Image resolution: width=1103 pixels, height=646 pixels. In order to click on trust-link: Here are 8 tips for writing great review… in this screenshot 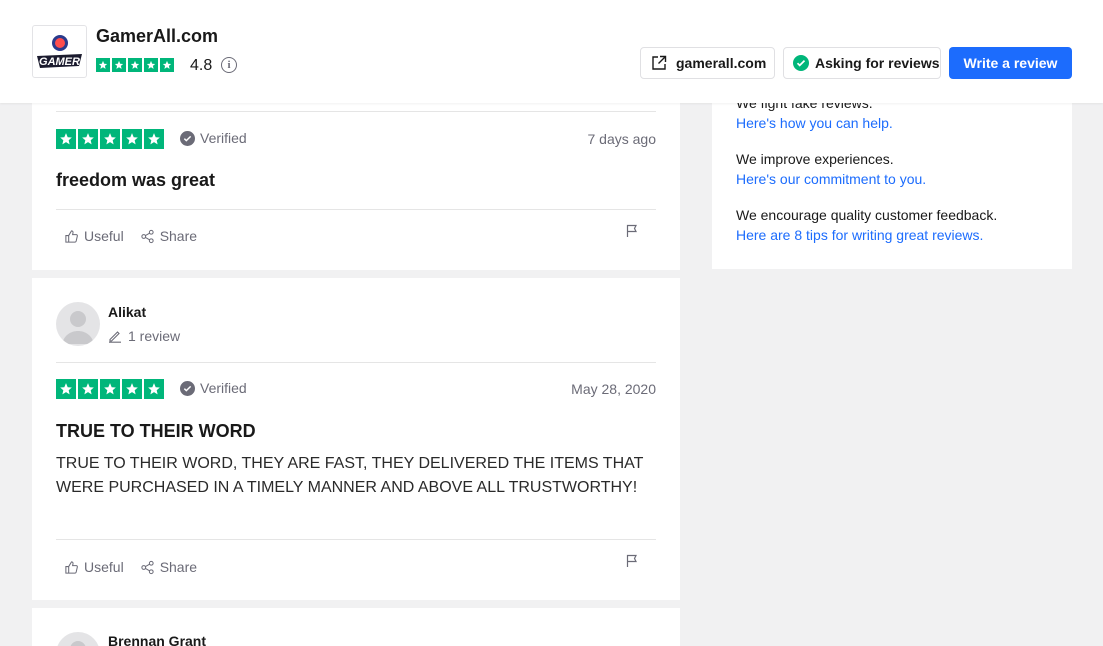, I will do `click(859, 235)`.